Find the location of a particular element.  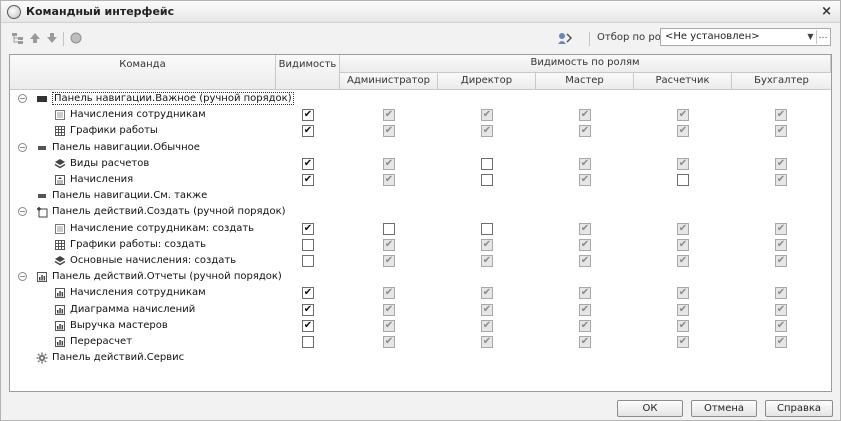

cancel-button: Отмена is located at coordinates (724, 408).